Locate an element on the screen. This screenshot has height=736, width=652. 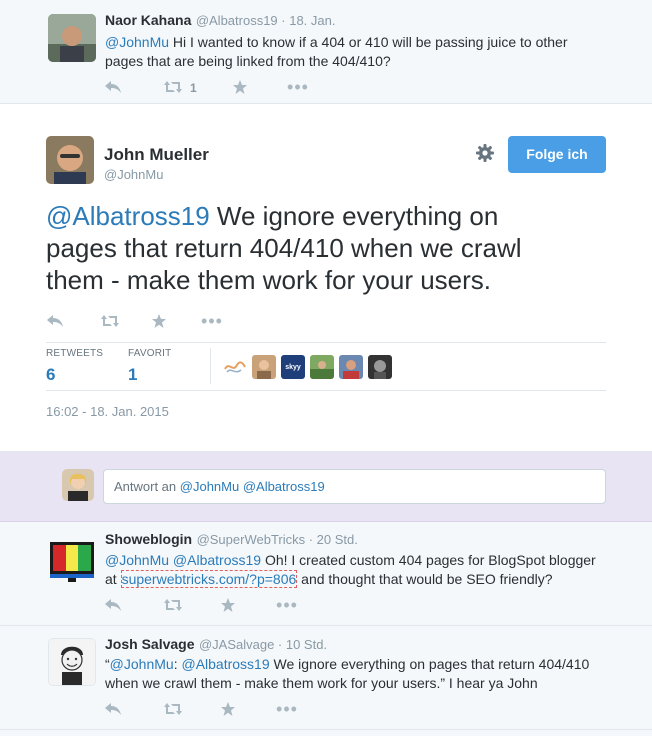
gear-icon is located at coordinates (485, 153).